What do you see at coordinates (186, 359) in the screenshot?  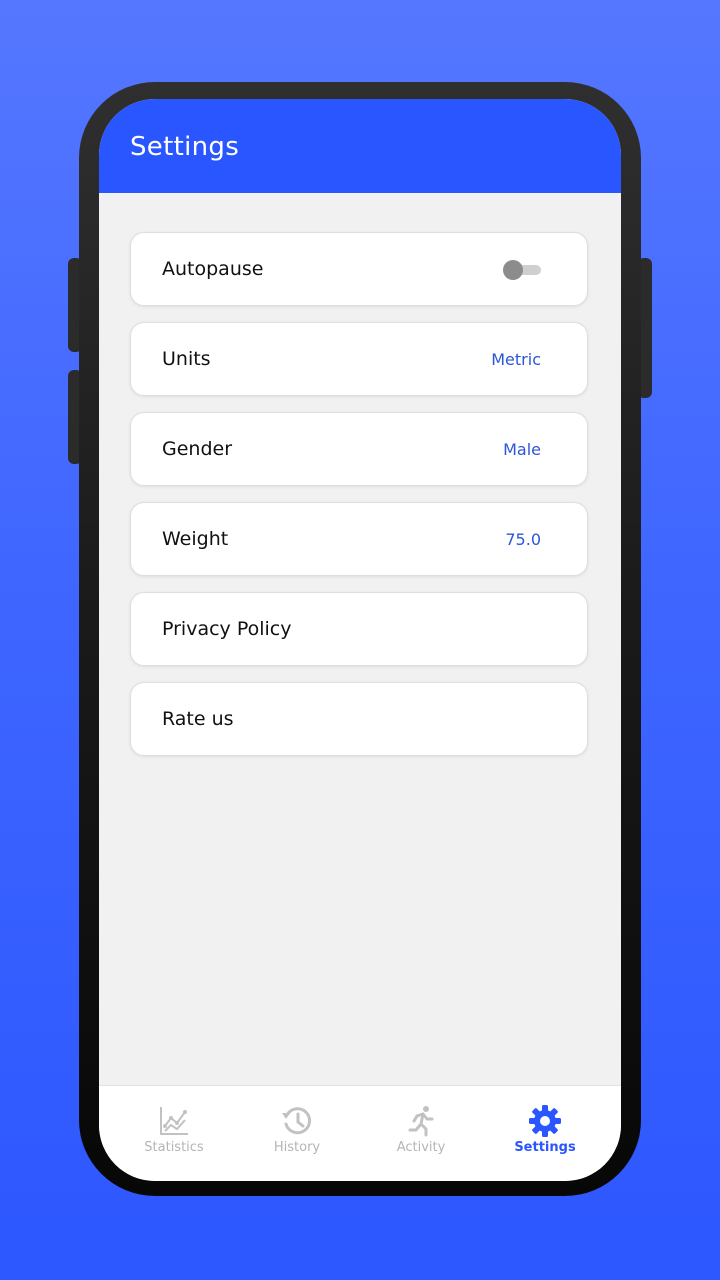 I see `settings-row-label: Units` at bounding box center [186, 359].